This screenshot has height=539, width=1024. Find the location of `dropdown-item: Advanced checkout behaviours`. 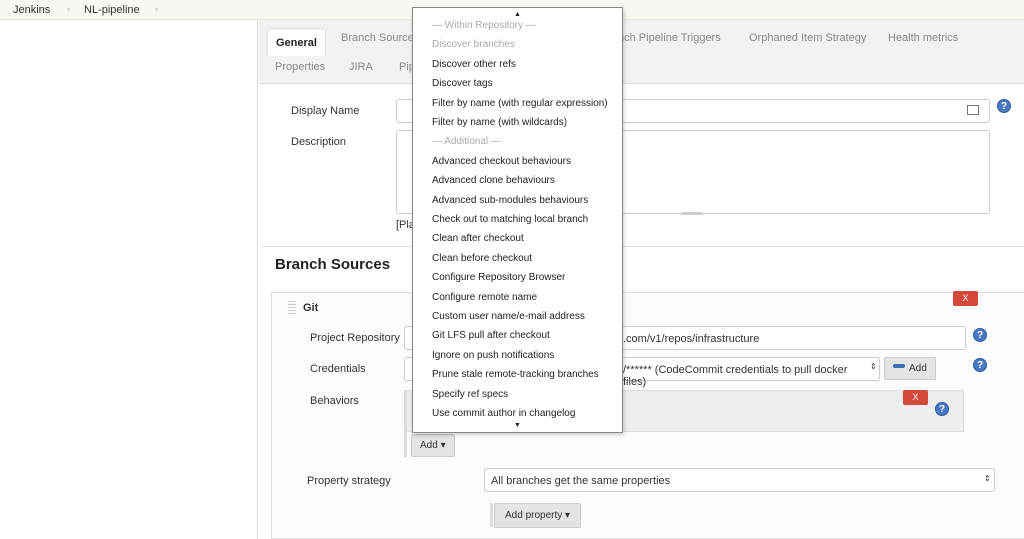

dropdown-item: Advanced checkout behaviours is located at coordinates (501, 161).